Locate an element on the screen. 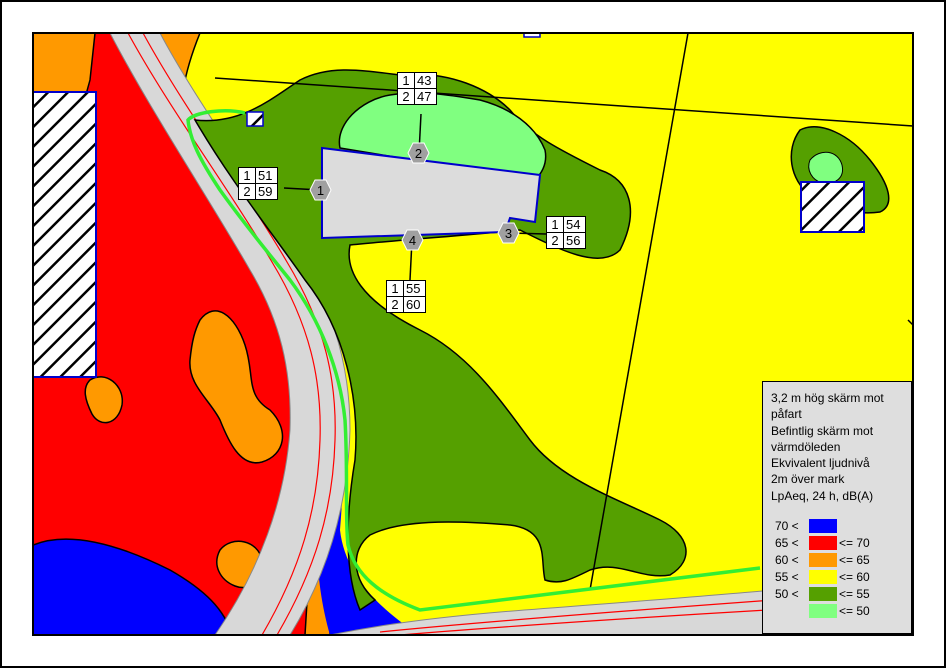 This screenshot has width=946, height=668. receiver-id: 1 is located at coordinates (320, 190).